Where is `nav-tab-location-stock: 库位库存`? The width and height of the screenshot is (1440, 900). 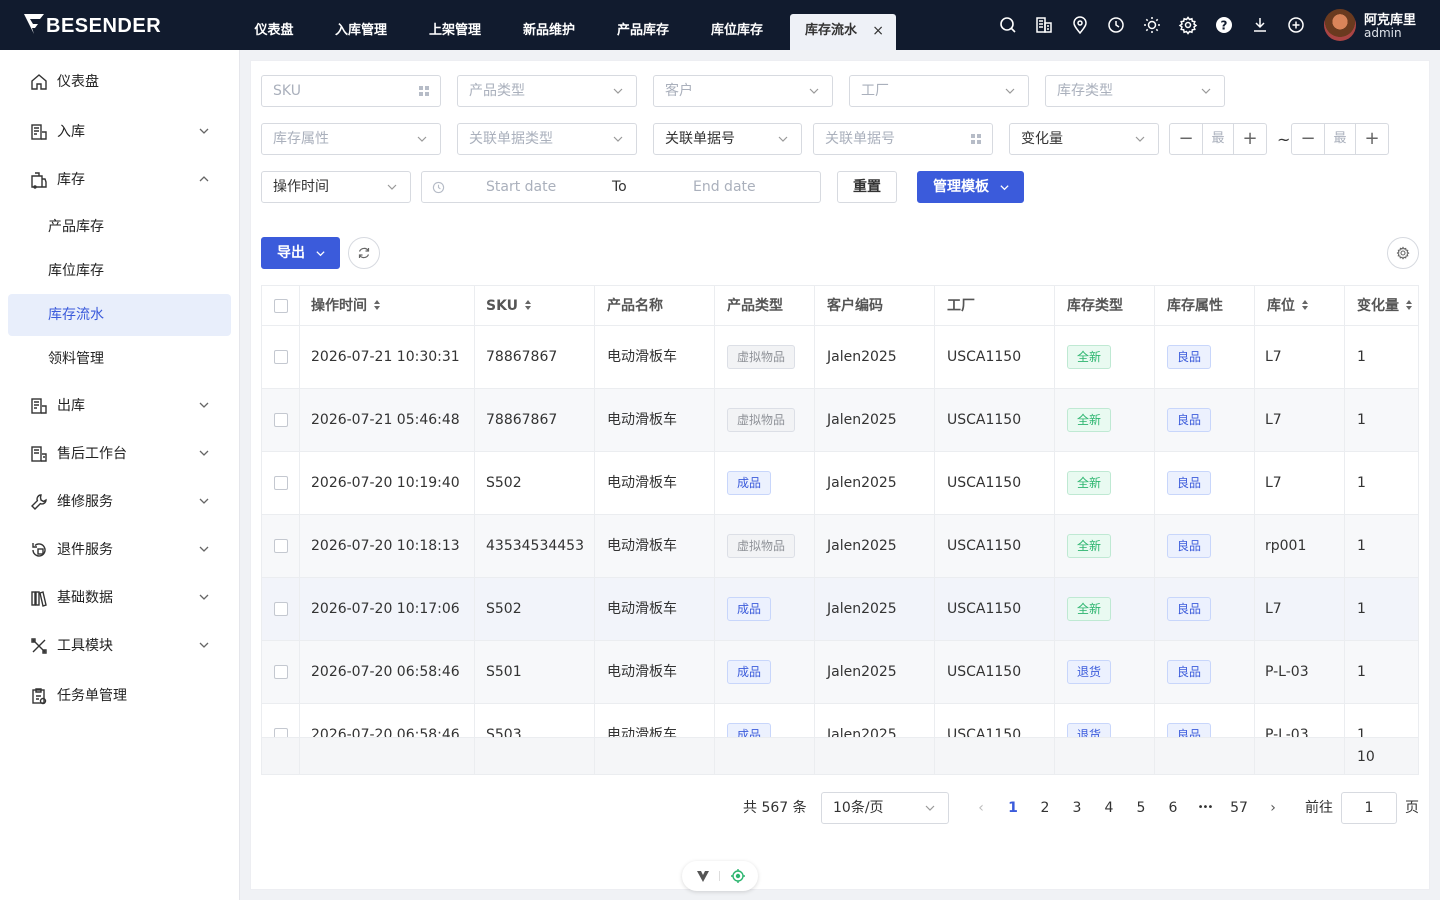 nav-tab-location-stock: 库位库存 is located at coordinates (737, 32).